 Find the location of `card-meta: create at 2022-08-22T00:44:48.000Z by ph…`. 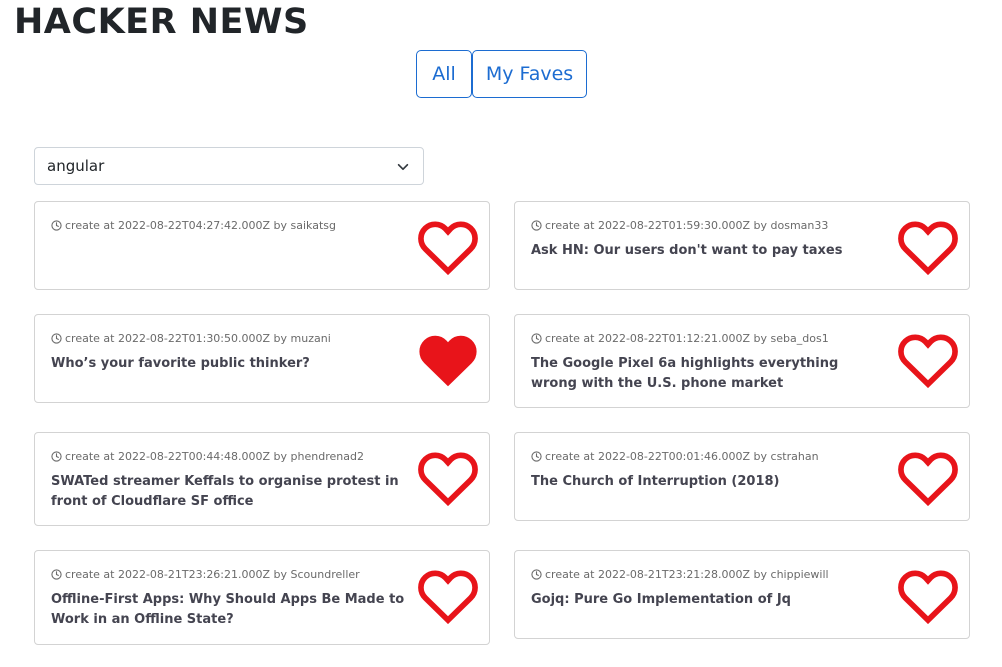

card-meta: create at 2022-08-22T00:44:48.000Z by ph… is located at coordinates (207, 456).